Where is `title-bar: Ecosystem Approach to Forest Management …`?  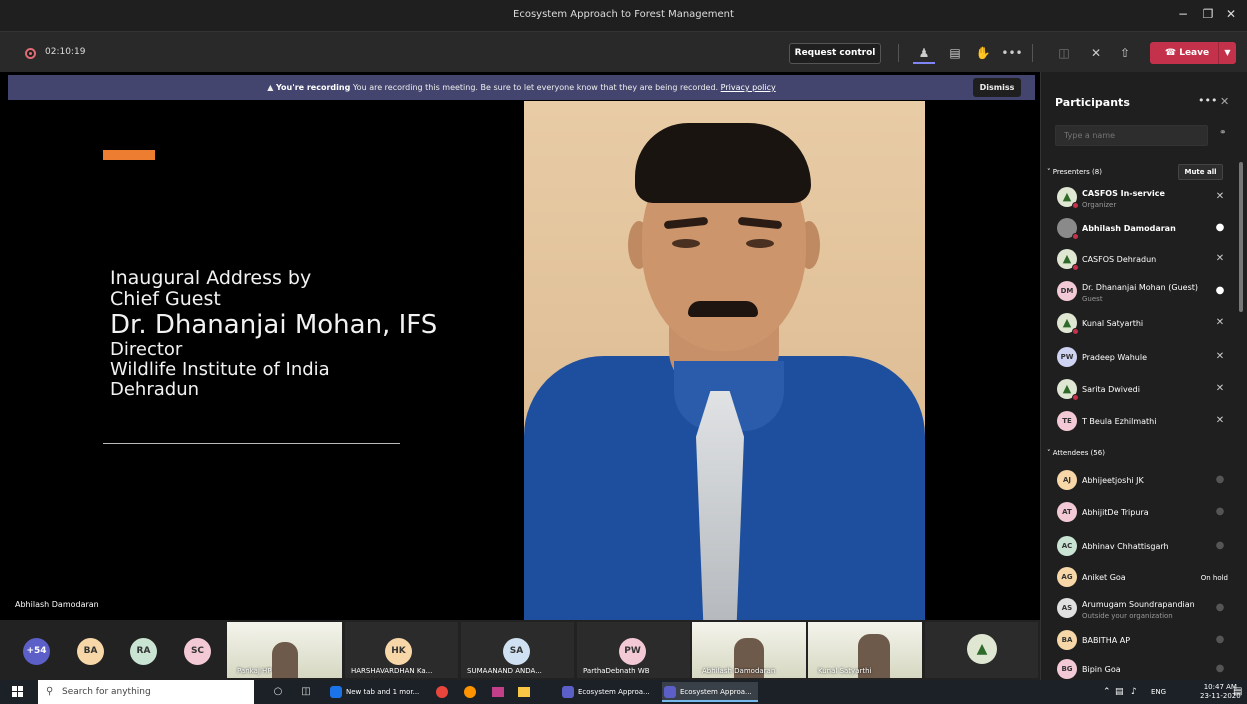 title-bar: Ecosystem Approach to Forest Management … is located at coordinates (623, 16).